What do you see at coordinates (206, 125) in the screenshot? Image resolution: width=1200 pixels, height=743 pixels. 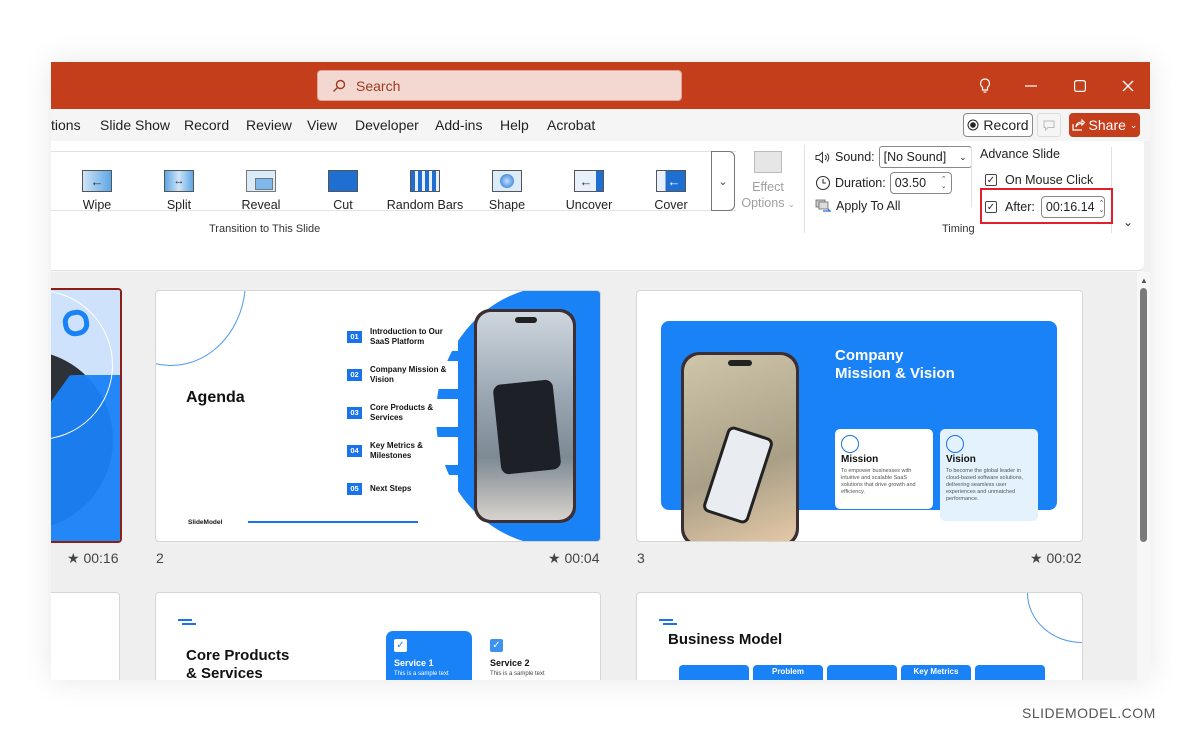 I see `tab-record: Record` at bounding box center [206, 125].